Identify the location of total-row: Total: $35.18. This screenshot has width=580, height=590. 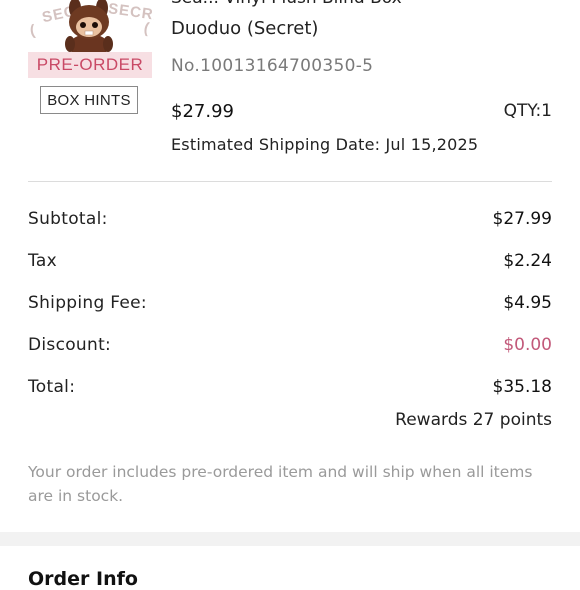
(290, 387).